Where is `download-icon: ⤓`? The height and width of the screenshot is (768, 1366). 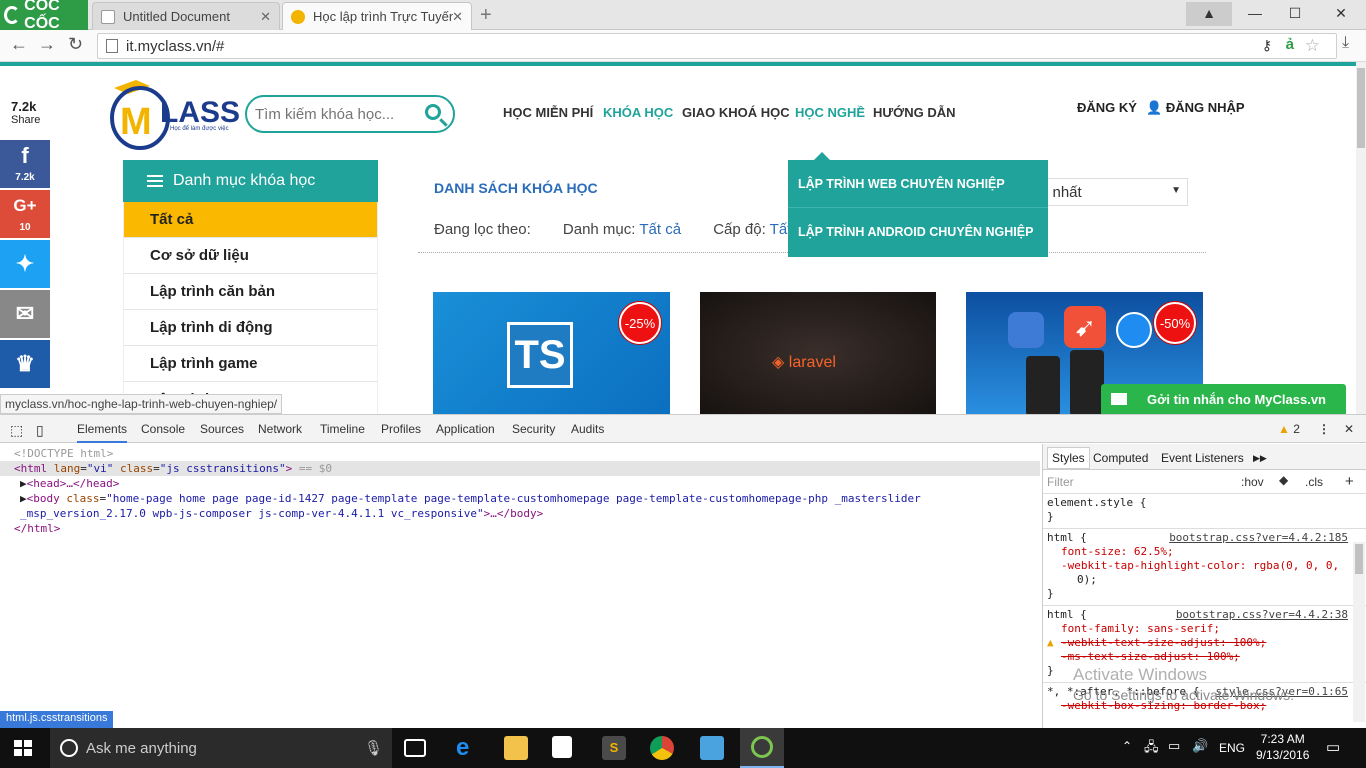
download-icon: ⤓ is located at coordinates (1345, 43).